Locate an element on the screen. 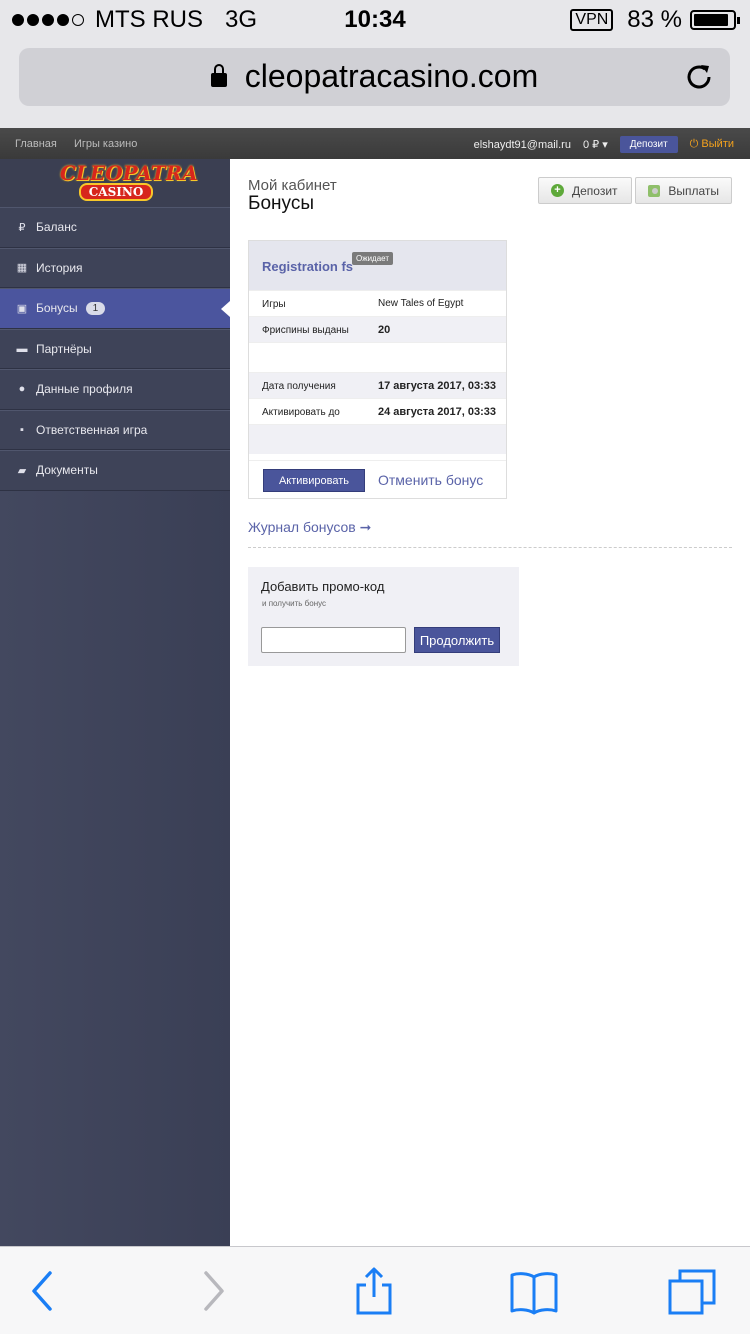  bonus-title: Registration fs is located at coordinates (308, 266).